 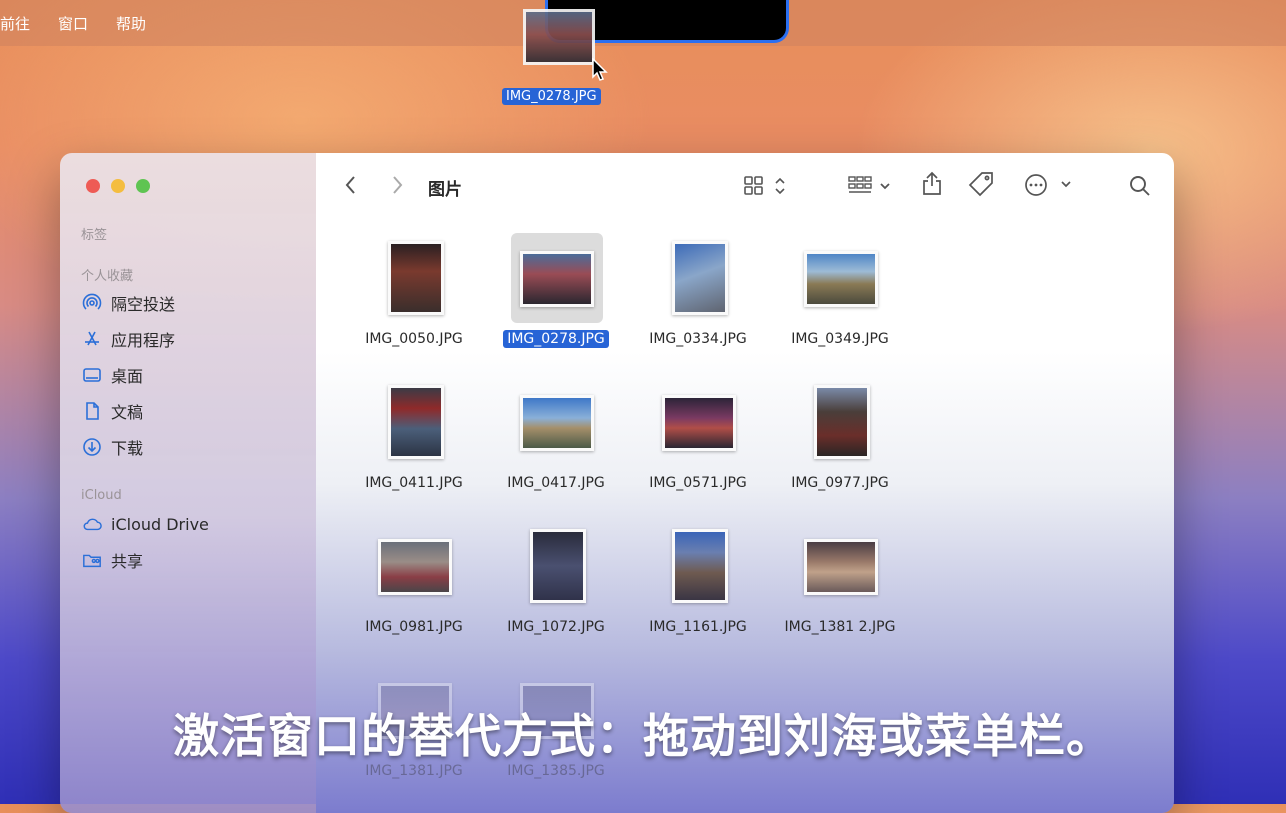 What do you see at coordinates (840, 483) in the screenshot?
I see `file-name: IMG_0977.JPG` at bounding box center [840, 483].